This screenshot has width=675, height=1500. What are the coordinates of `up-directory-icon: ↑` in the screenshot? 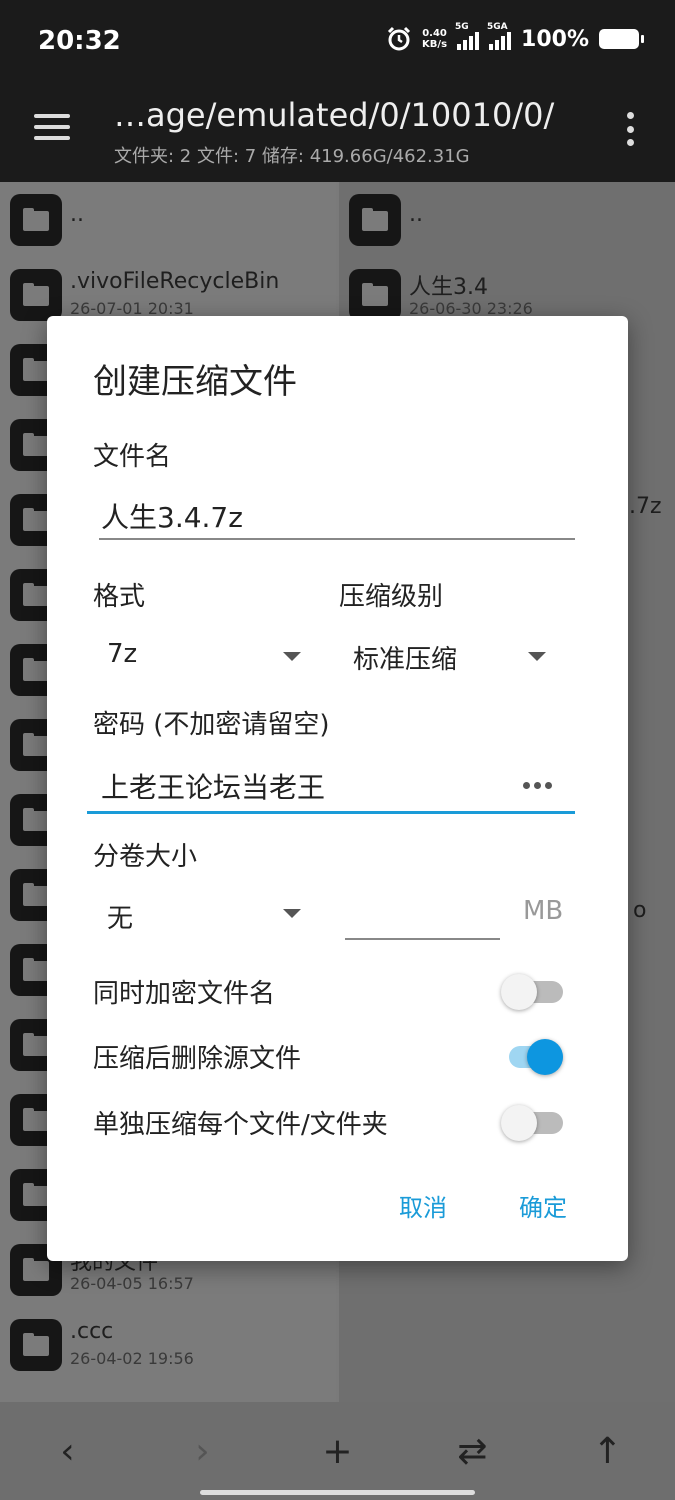 It's located at (608, 1451).